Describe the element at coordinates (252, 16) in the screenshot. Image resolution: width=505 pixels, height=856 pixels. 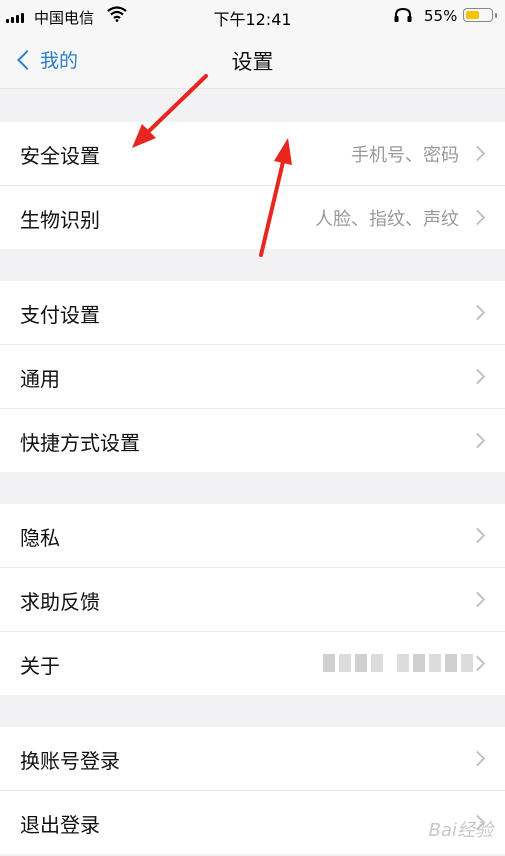
I see `status-bar: 中国电信 下午12:41 55%` at that location.